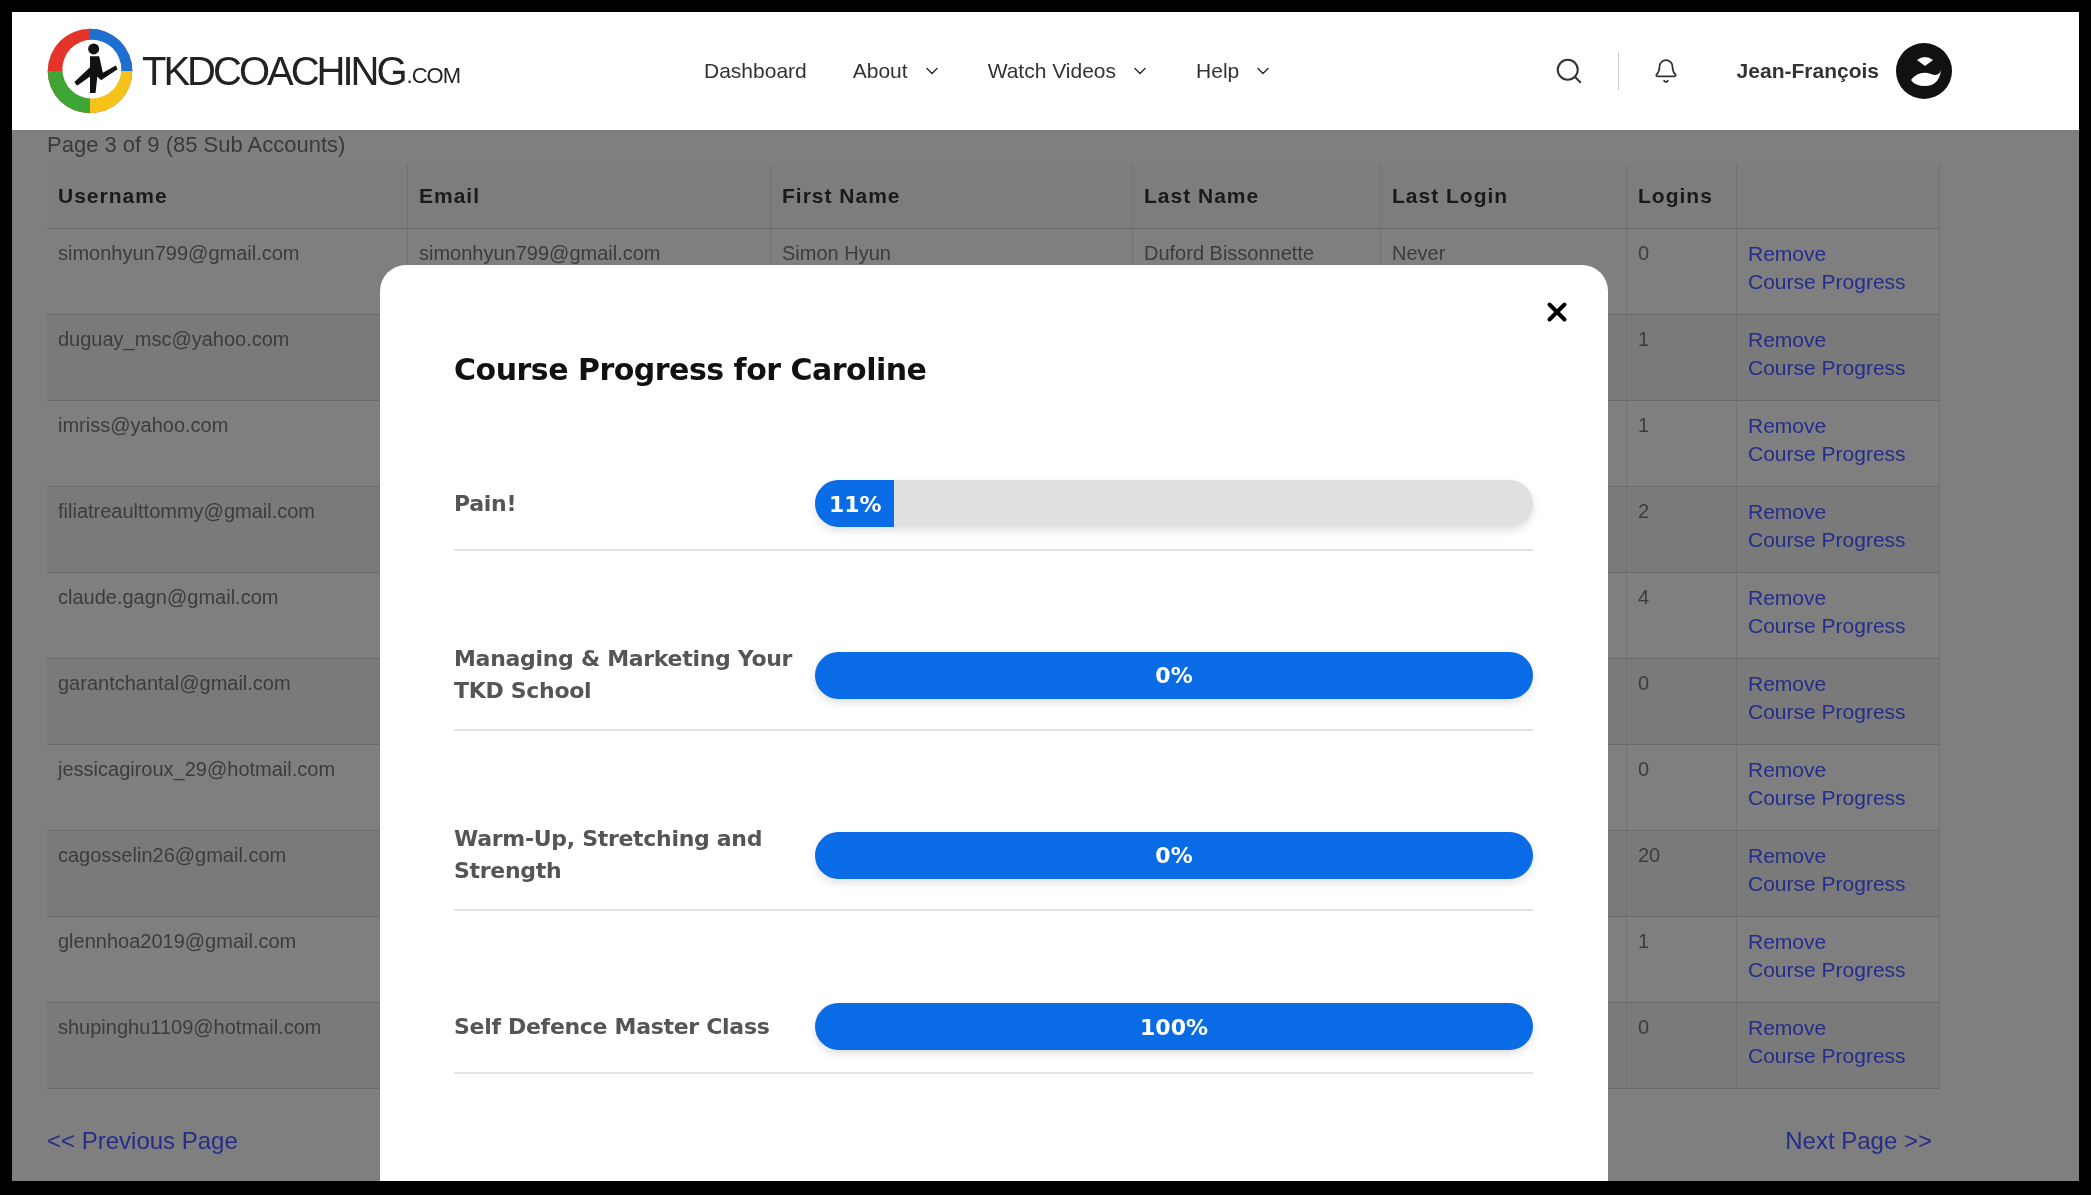 The height and width of the screenshot is (1195, 2091). What do you see at coordinates (1649, 855) in the screenshot?
I see `table-cell: 20` at bounding box center [1649, 855].